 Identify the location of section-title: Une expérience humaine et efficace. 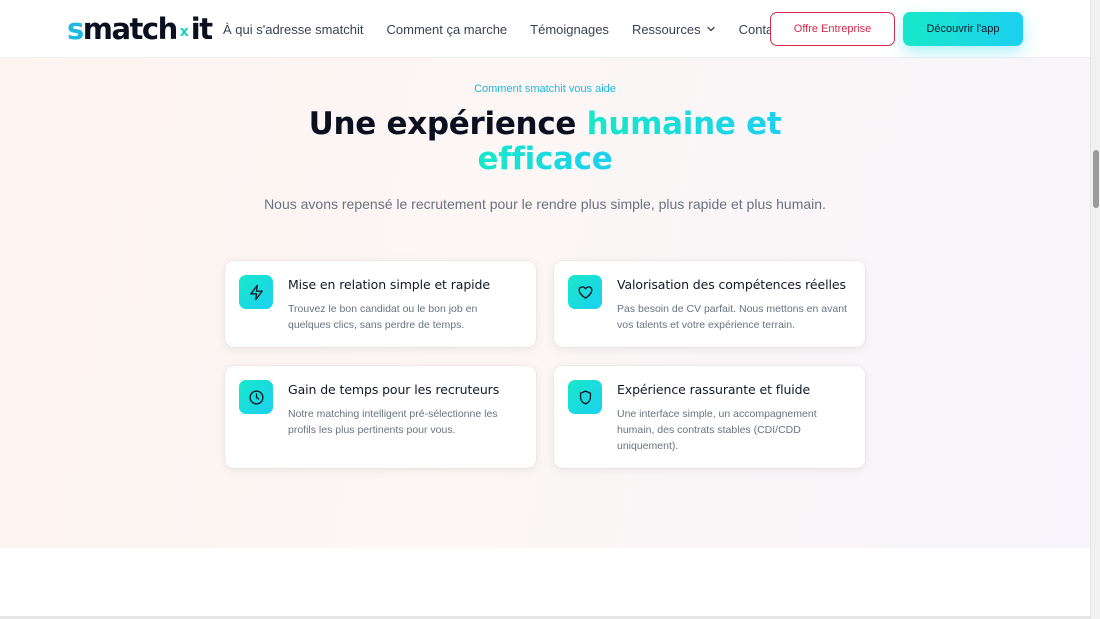
(545, 142).